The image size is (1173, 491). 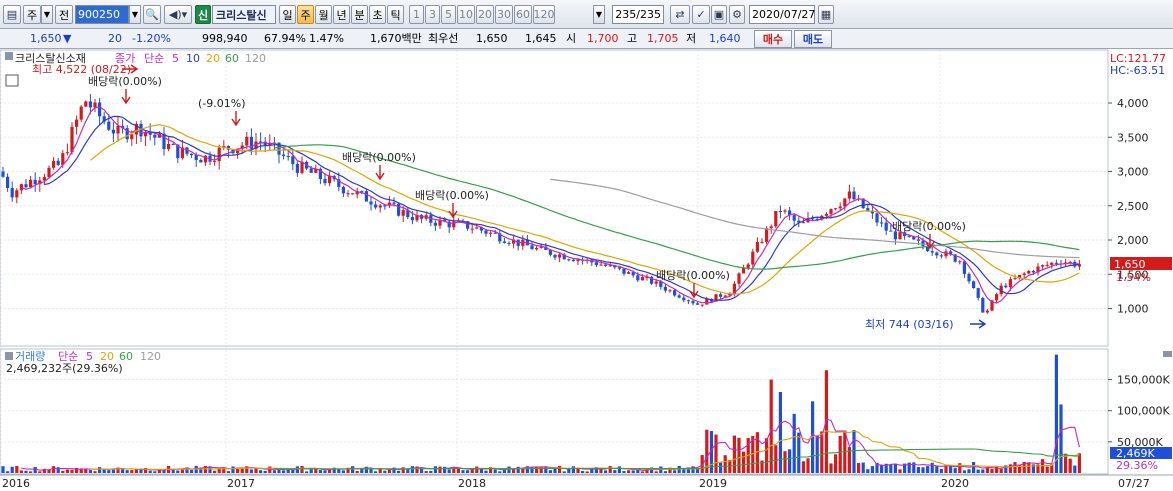 What do you see at coordinates (638, 14) in the screenshot?
I see `bar-count-input: 235/235` at bounding box center [638, 14].